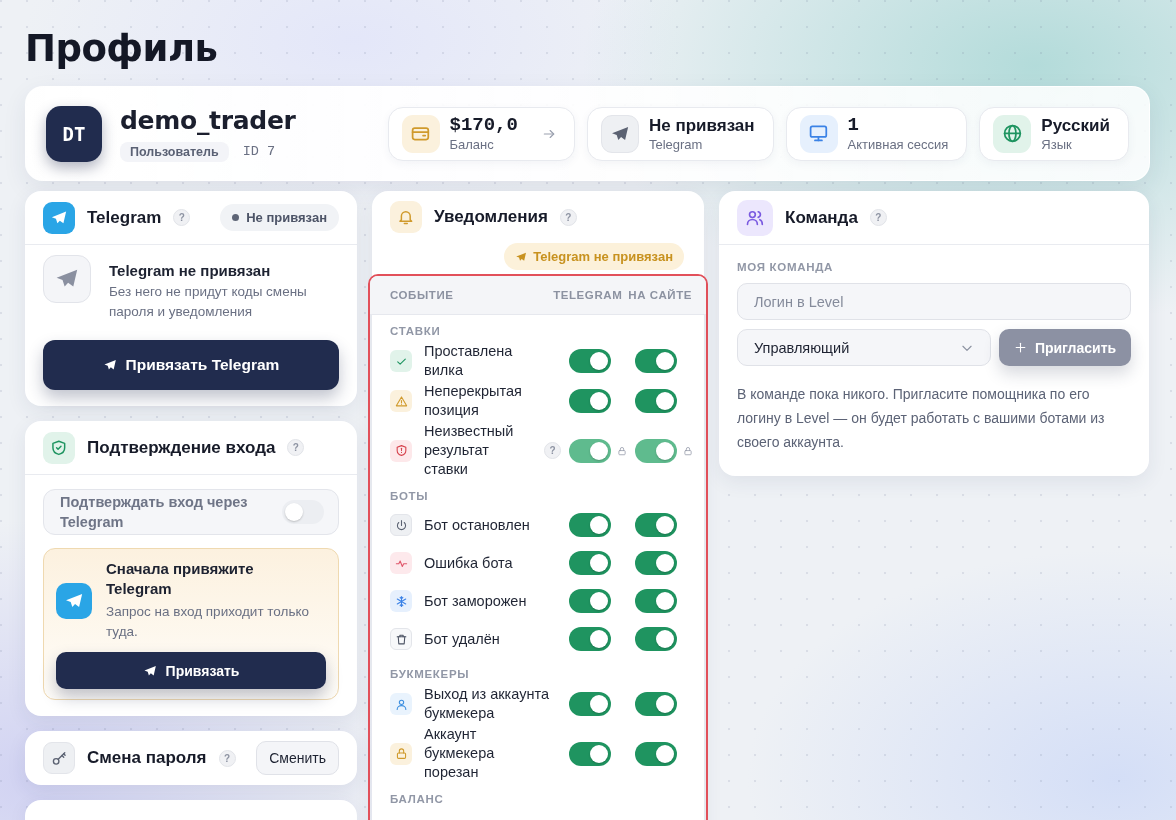  Describe the element at coordinates (401, 563) in the screenshot. I see `pulse-icon` at that location.